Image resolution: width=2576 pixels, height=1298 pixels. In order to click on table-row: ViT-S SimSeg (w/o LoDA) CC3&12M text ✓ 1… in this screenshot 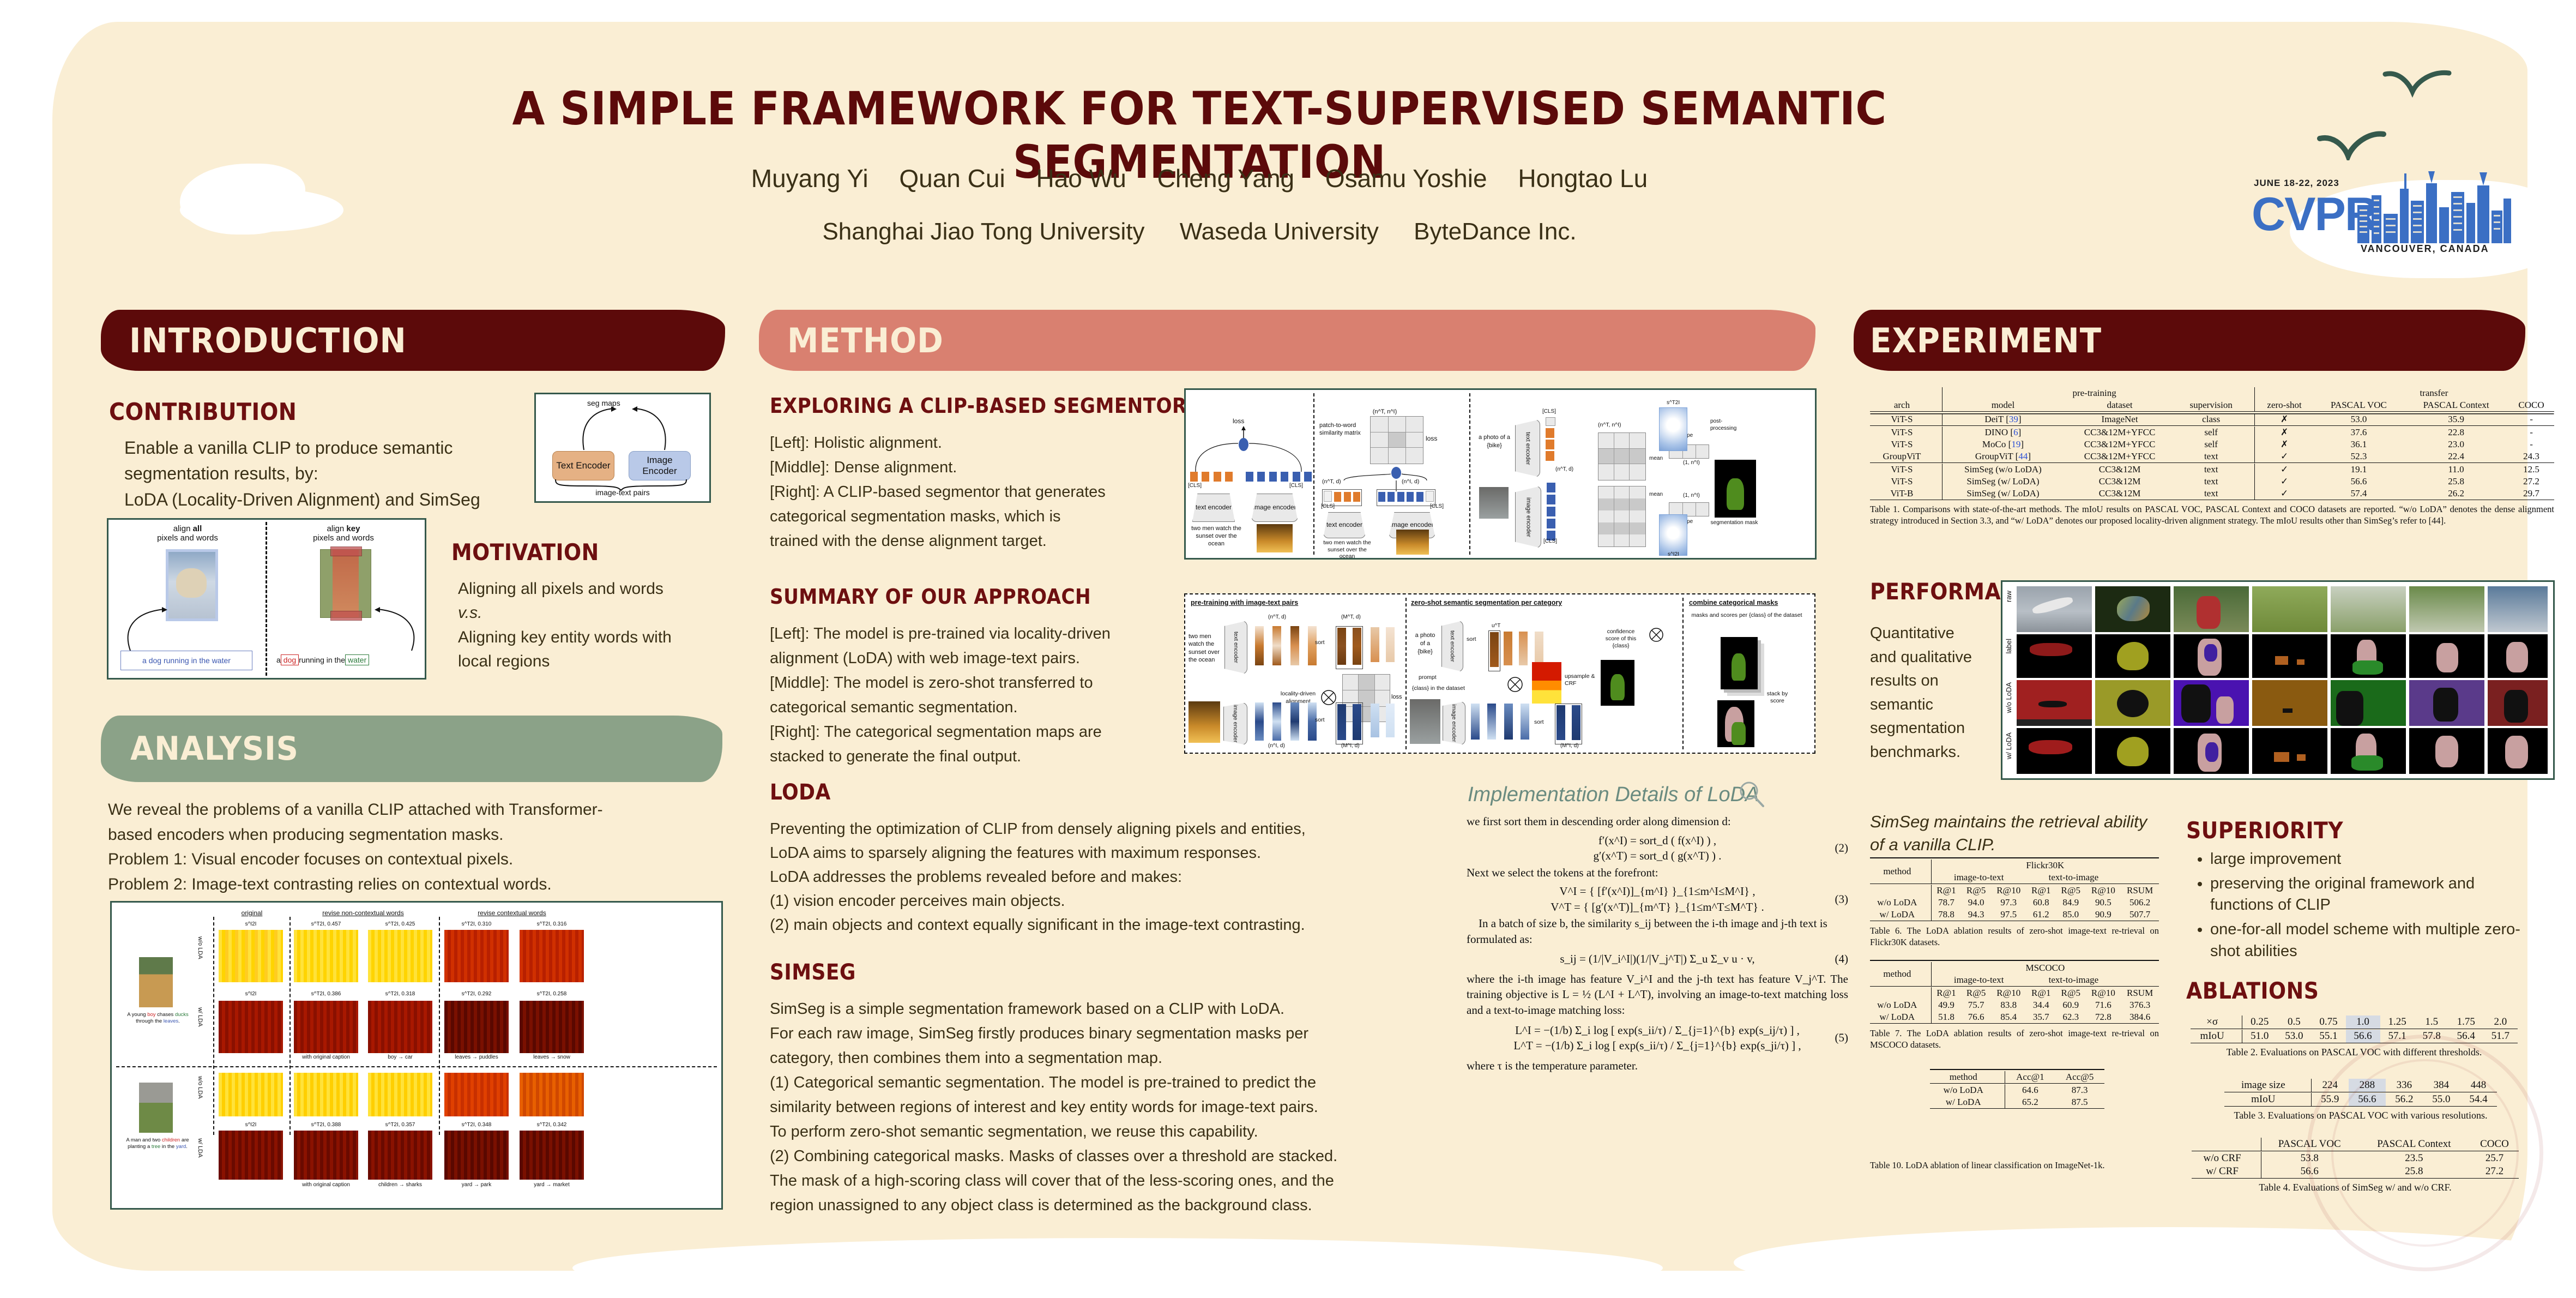, I will do `click(2212, 470)`.